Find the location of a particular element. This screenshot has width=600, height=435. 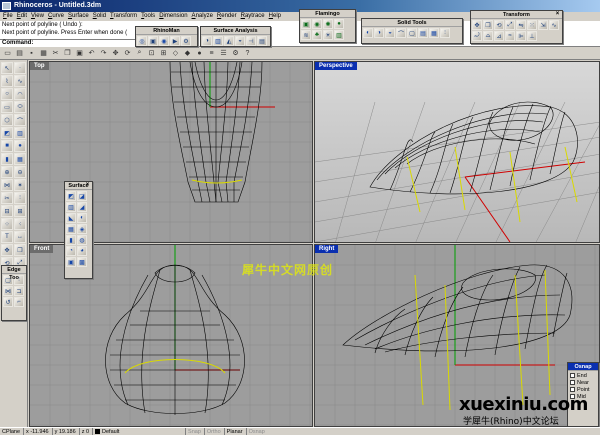

rhinoman-toolbar: RhinoMan ◎ ▣ ◉ ▶ ⚙ is located at coordinates (166, 36).